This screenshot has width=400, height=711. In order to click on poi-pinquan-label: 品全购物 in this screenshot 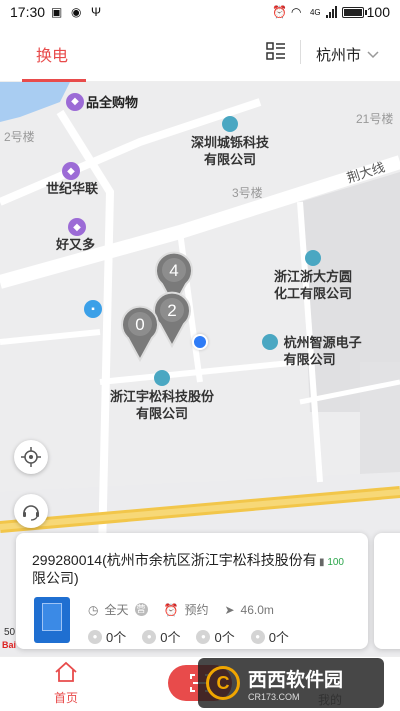, I will do `click(112, 102)`.